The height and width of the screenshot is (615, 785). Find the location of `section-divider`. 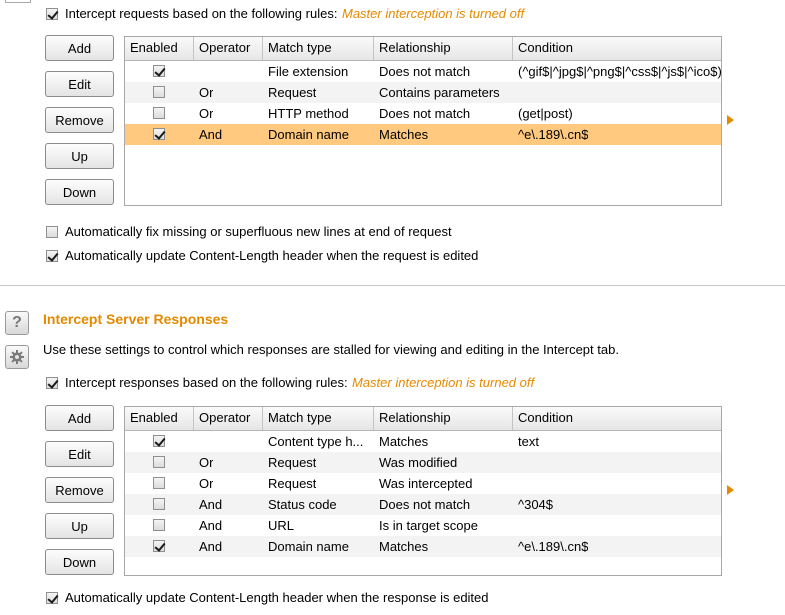

section-divider is located at coordinates (392, 285).